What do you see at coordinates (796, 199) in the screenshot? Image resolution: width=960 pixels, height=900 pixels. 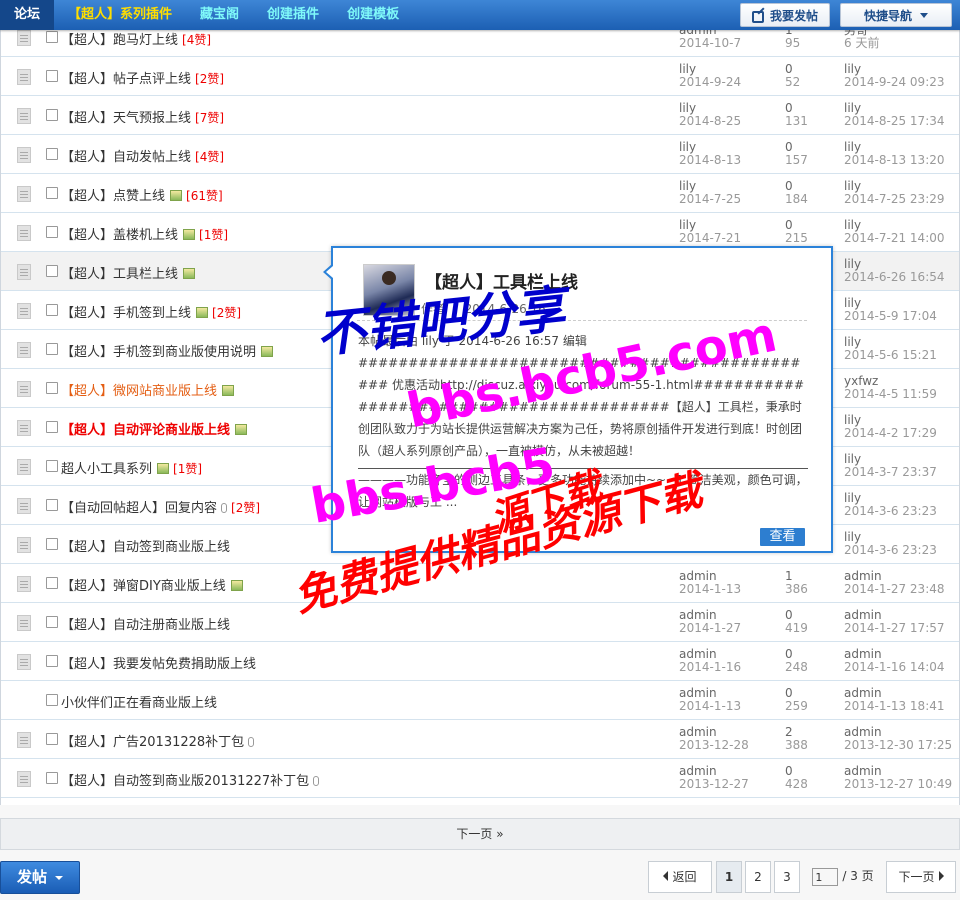 I see `view-count: 184` at bounding box center [796, 199].